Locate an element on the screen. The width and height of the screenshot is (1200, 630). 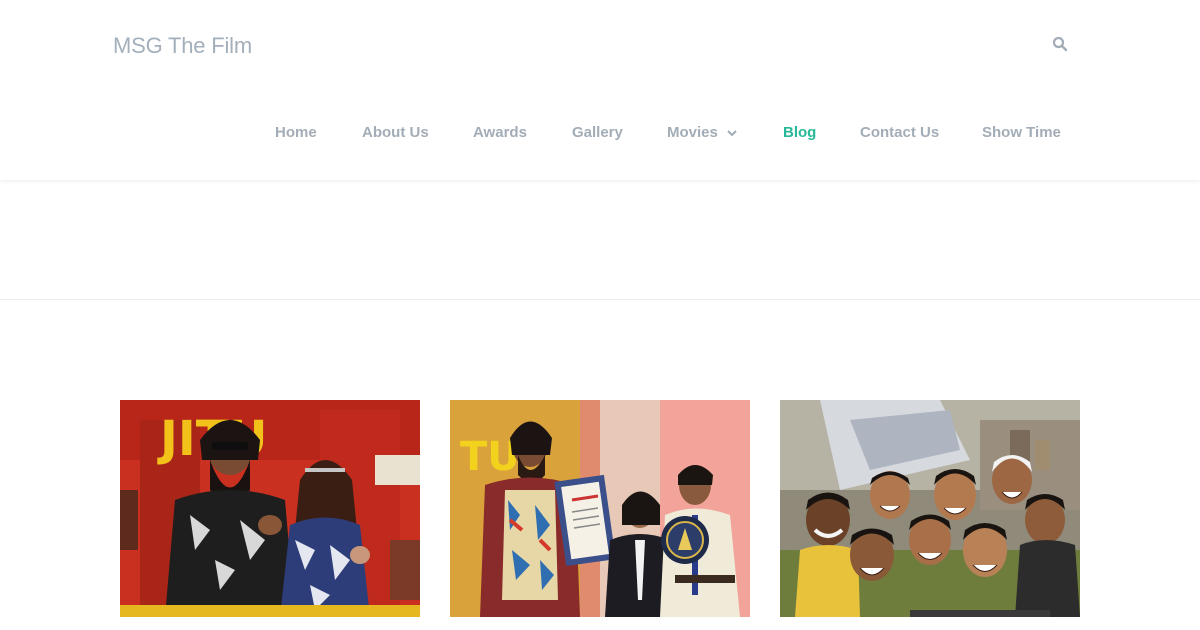
nav-item-home: Home is located at coordinates (296, 133).